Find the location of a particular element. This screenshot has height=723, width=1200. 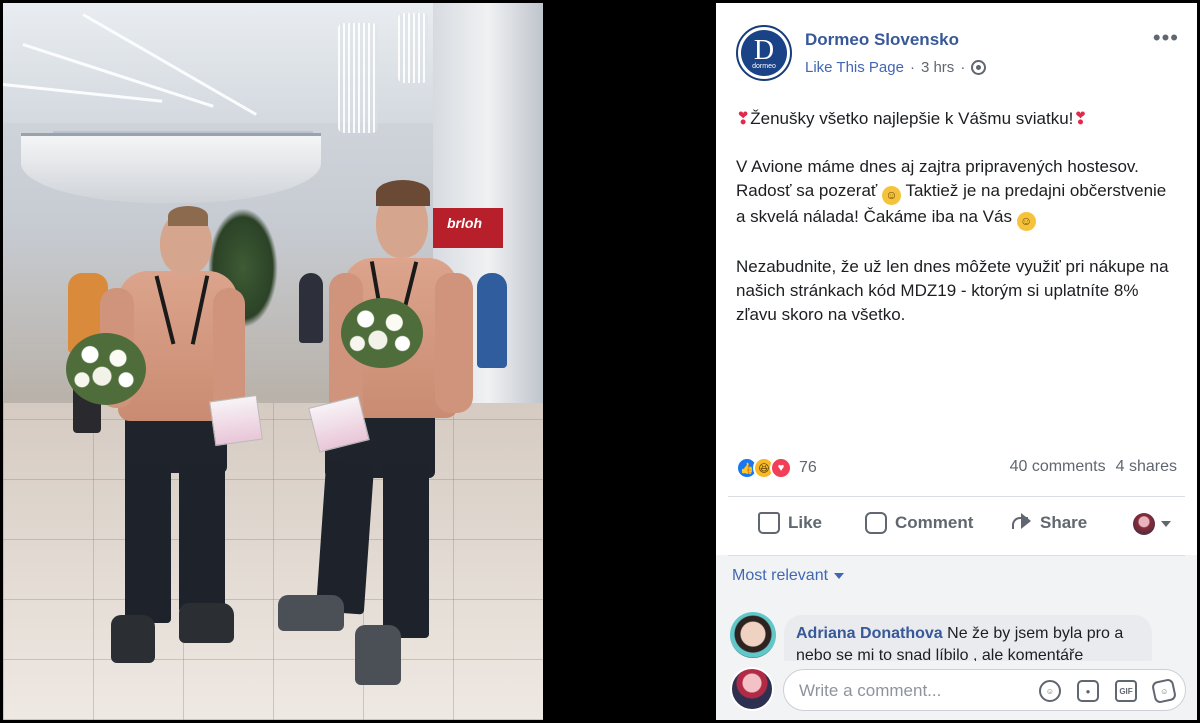

share-button: Share is located at coordinates (1048, 523).